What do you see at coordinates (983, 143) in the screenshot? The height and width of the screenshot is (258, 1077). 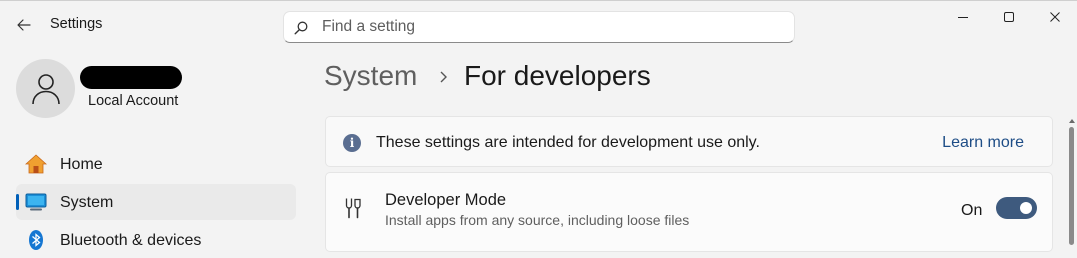 I see `learn-more-link: Learn more` at bounding box center [983, 143].